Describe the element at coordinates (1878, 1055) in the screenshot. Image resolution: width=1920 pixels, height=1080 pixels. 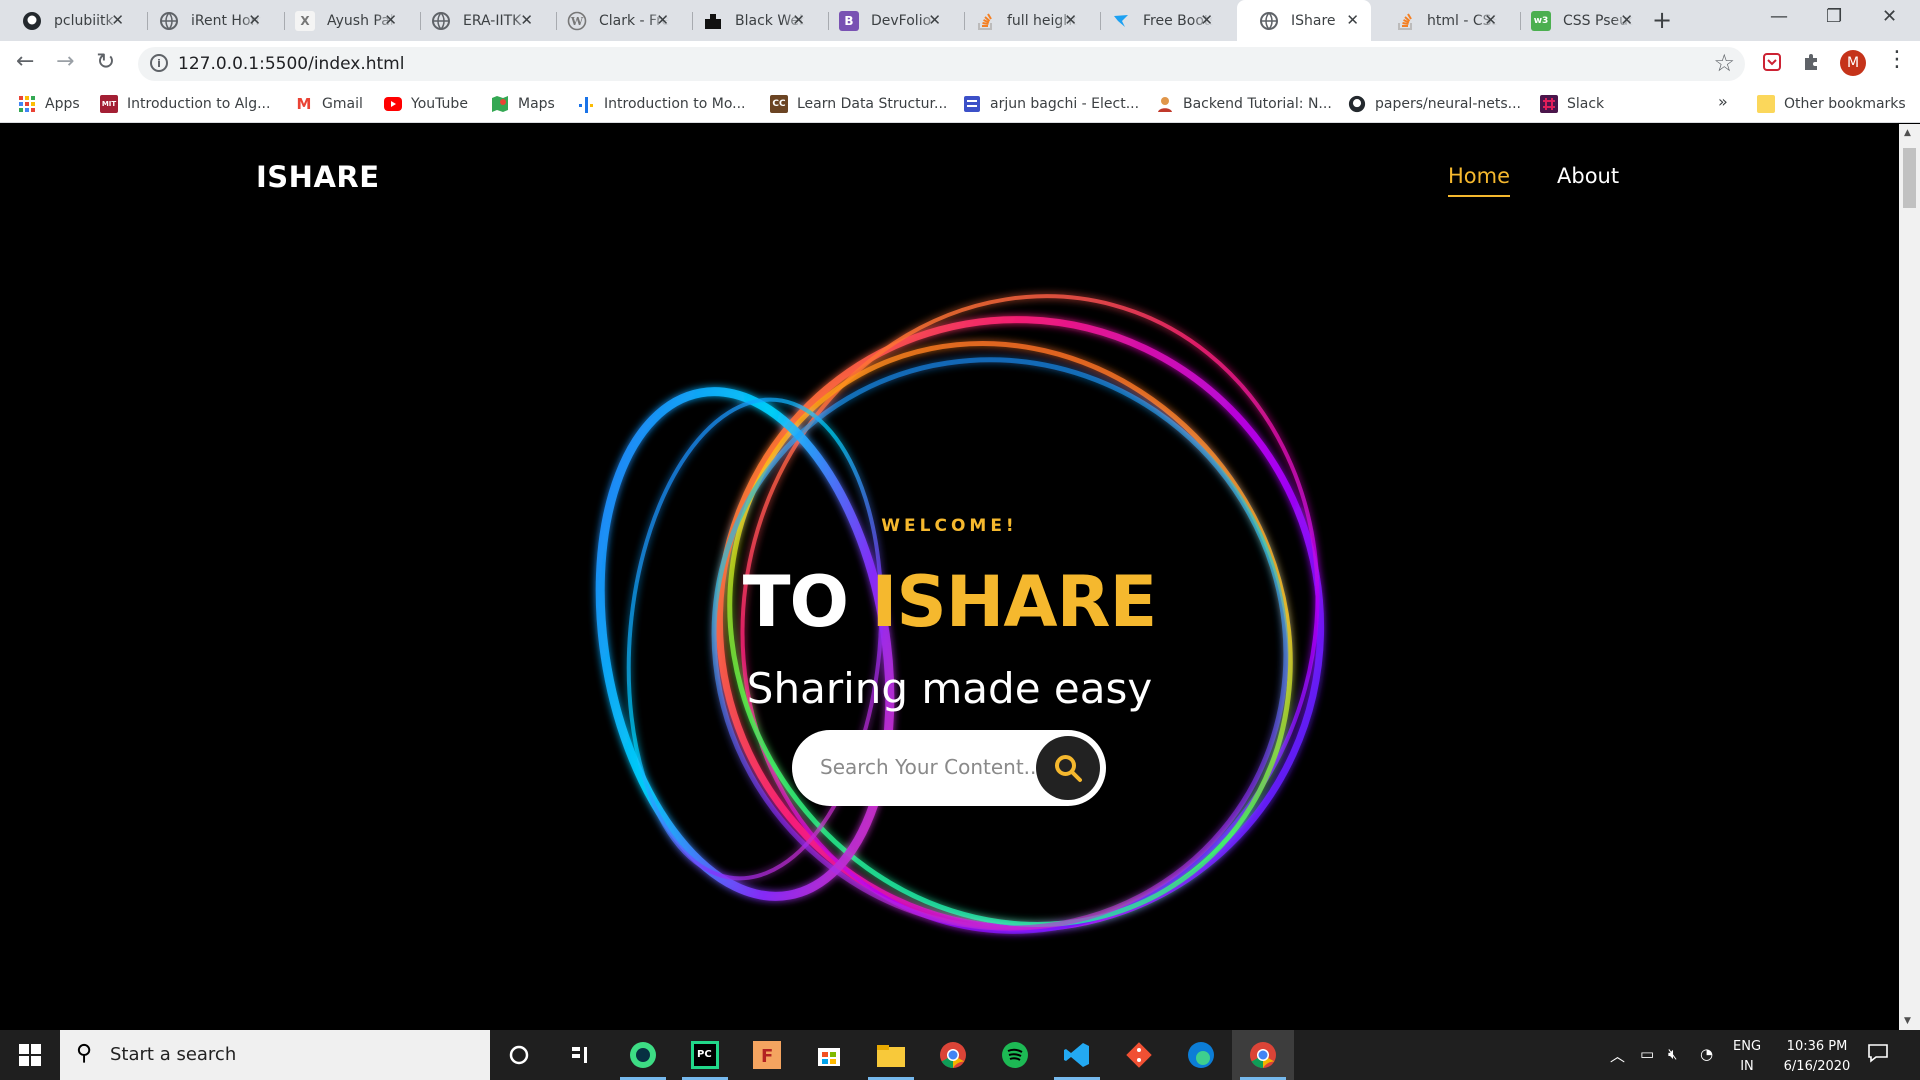
I see `notification-icon` at that location.